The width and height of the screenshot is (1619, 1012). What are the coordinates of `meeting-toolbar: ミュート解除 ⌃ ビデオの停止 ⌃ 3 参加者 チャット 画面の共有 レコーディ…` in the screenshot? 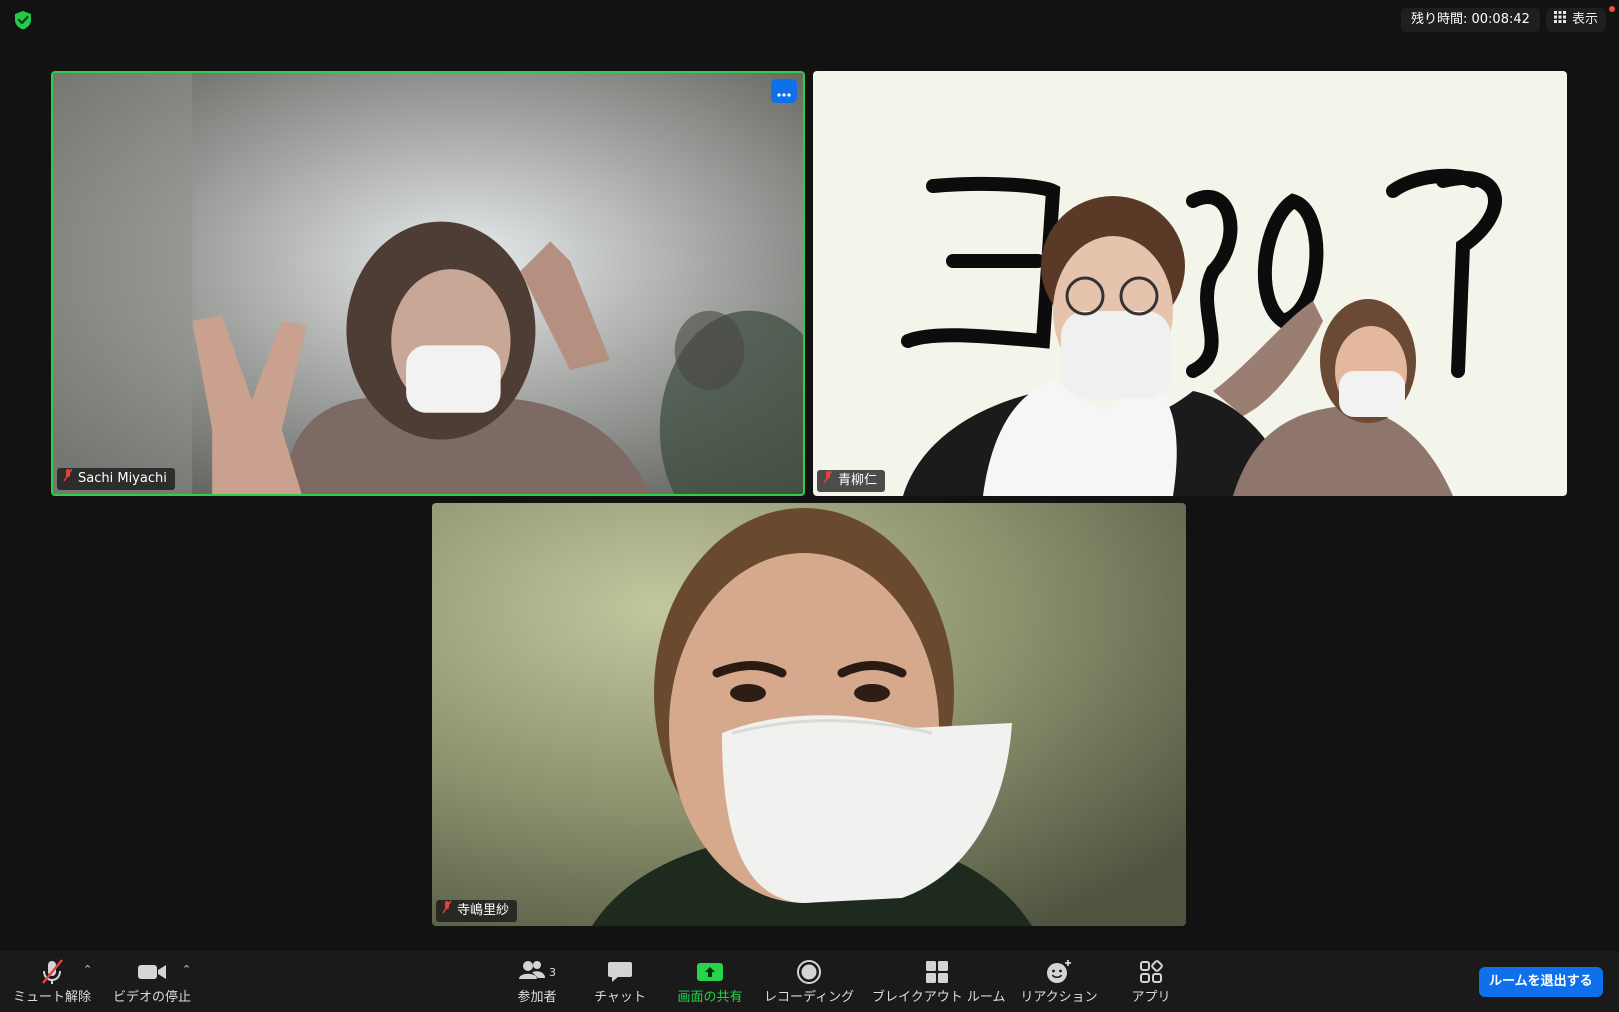 It's located at (809, 981).